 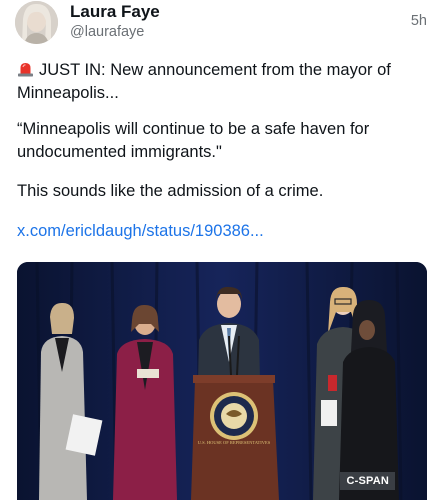 What do you see at coordinates (115, 12) in the screenshot?
I see `author-name: Laura Faye` at bounding box center [115, 12].